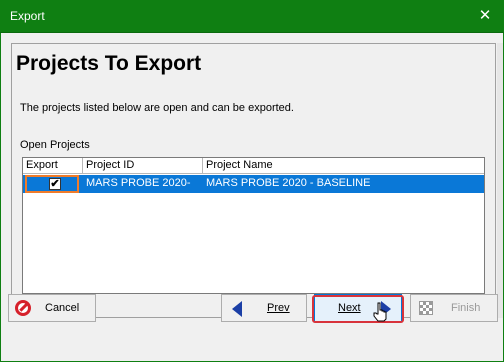 The image size is (504, 362). Describe the element at coordinates (278, 308) in the screenshot. I see `prev-button-label: Prev` at that location.